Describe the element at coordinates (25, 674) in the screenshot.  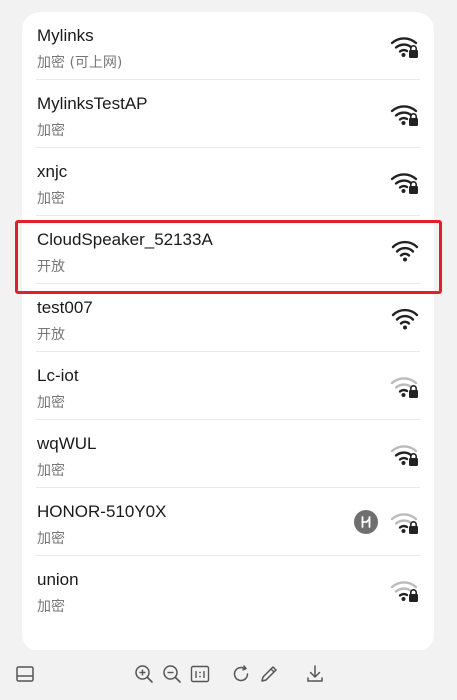
I see `panel-toggle-icon` at that location.